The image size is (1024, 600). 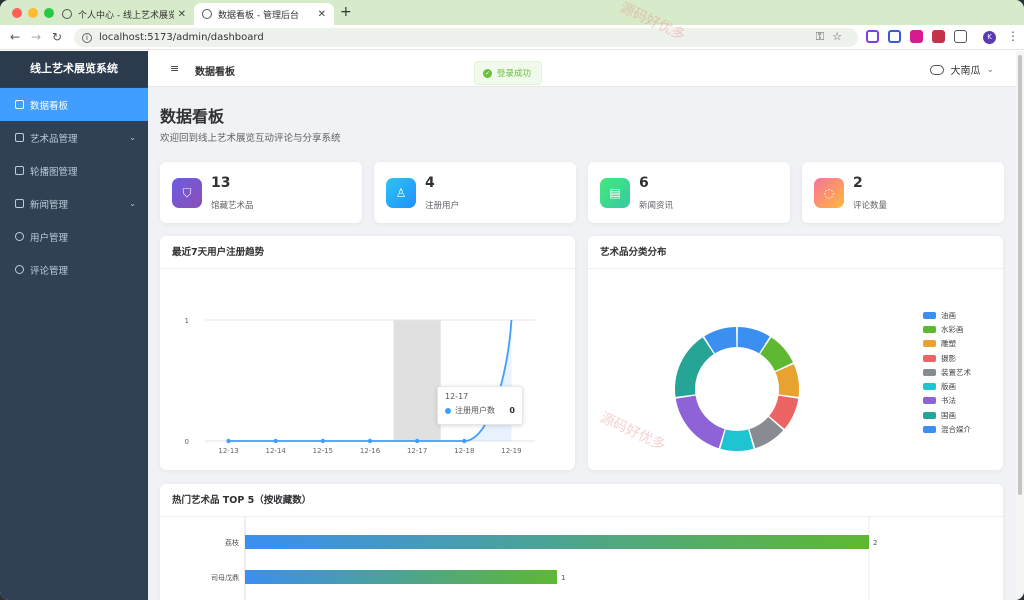 What do you see at coordinates (1020, 275) in the screenshot?
I see `scrollbar-thumb` at bounding box center [1020, 275].